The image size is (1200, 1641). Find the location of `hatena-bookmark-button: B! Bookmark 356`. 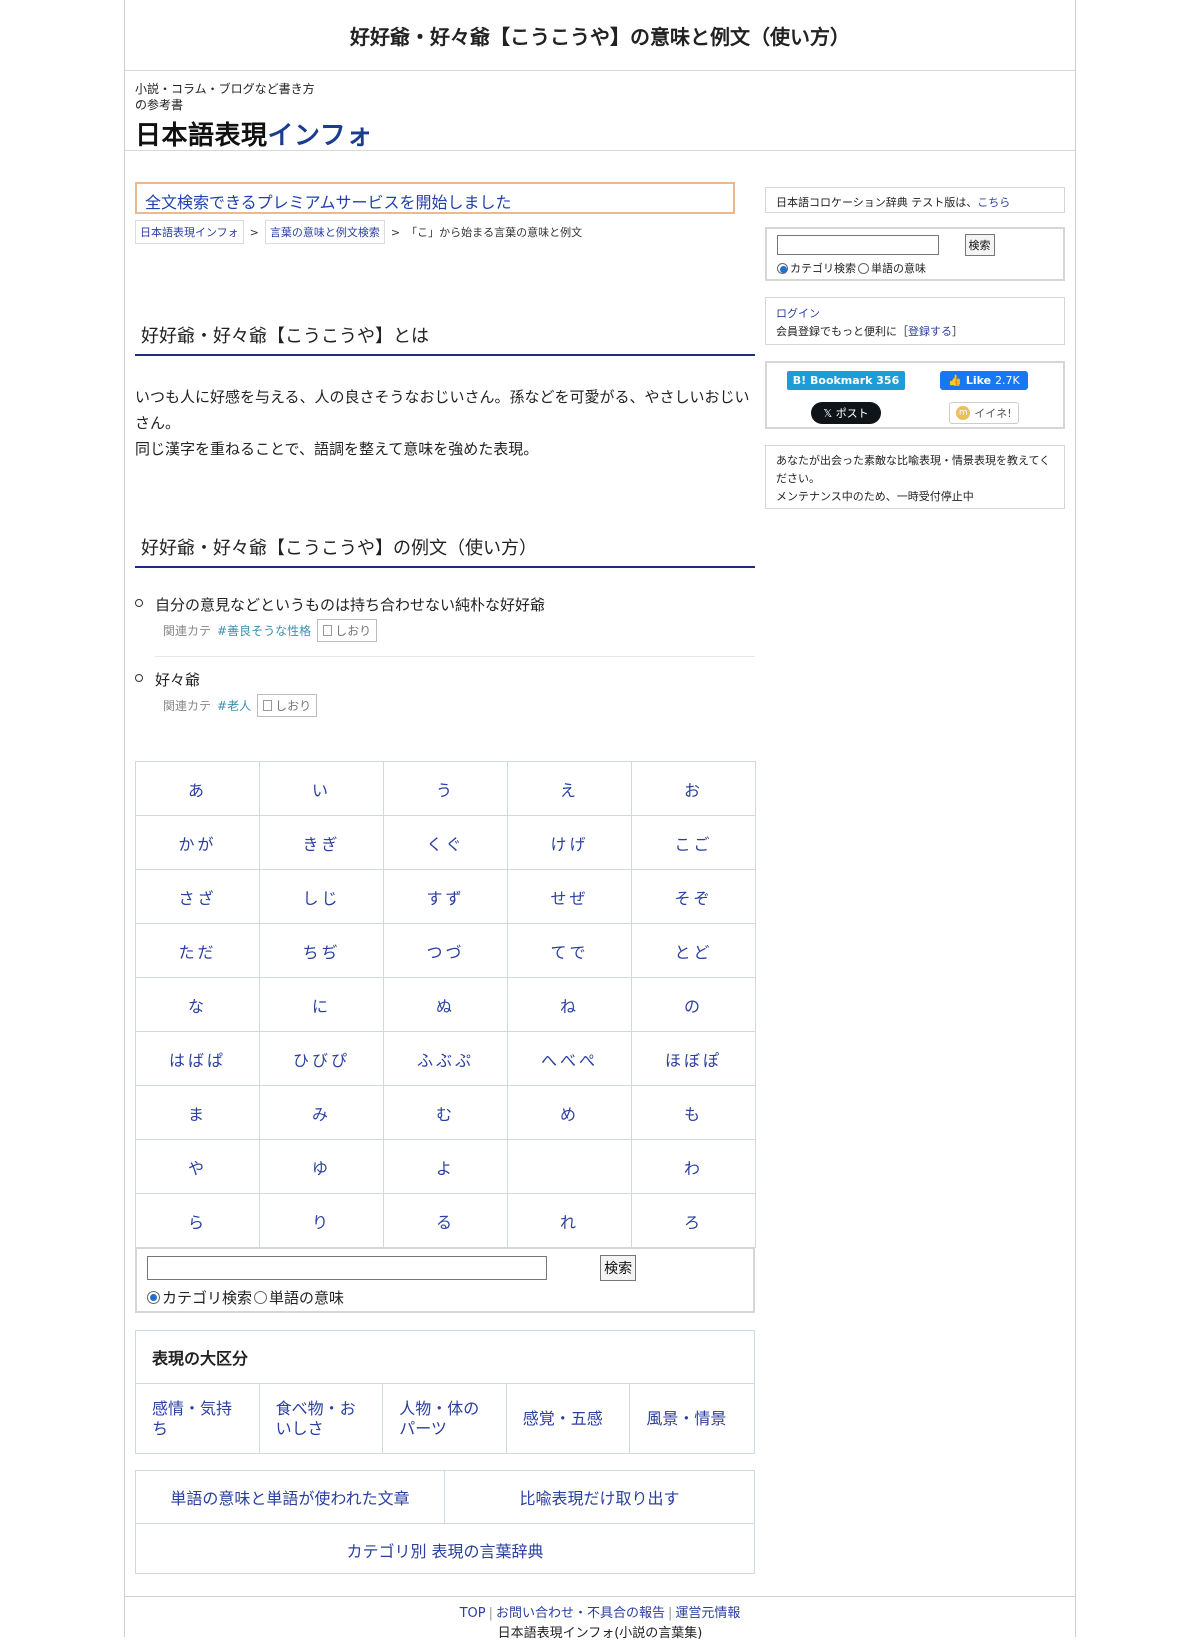

hatena-bookmark-button: B! Bookmark 356 is located at coordinates (846, 380).